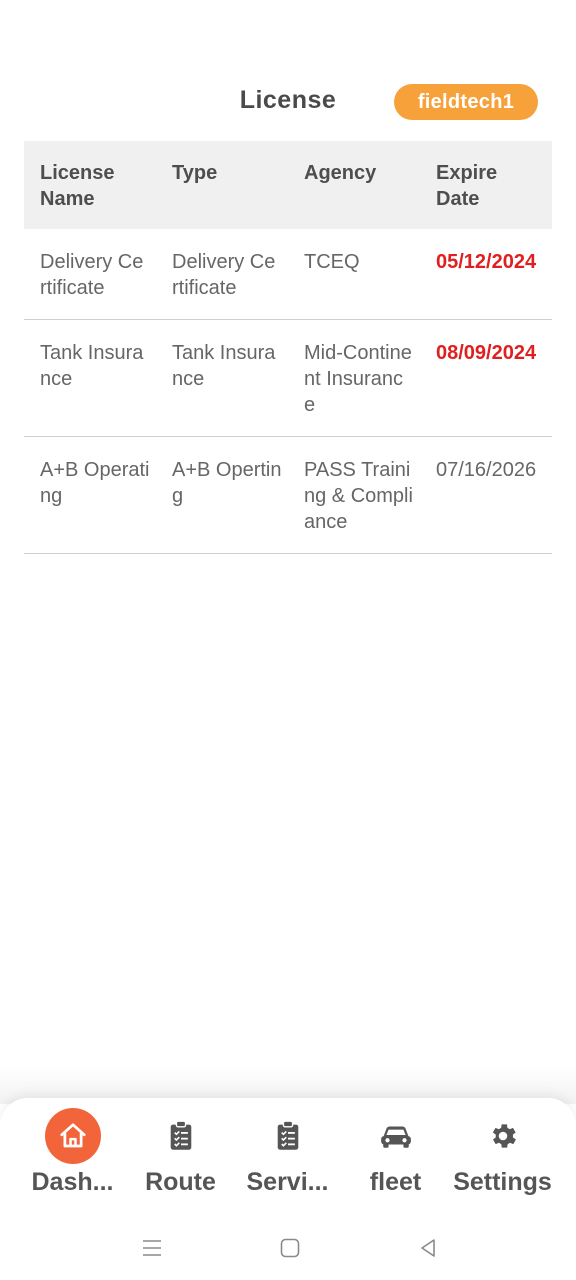 The width and height of the screenshot is (576, 1280). Describe the element at coordinates (395, 1182) in the screenshot. I see `nav-label: fleet` at that location.